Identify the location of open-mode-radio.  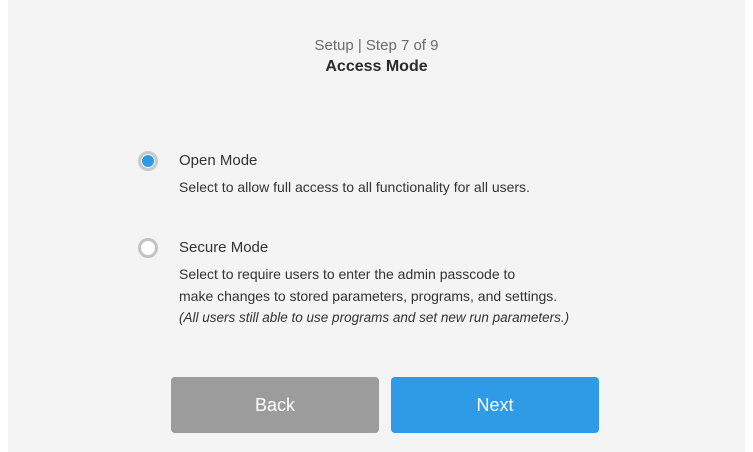
(148, 161).